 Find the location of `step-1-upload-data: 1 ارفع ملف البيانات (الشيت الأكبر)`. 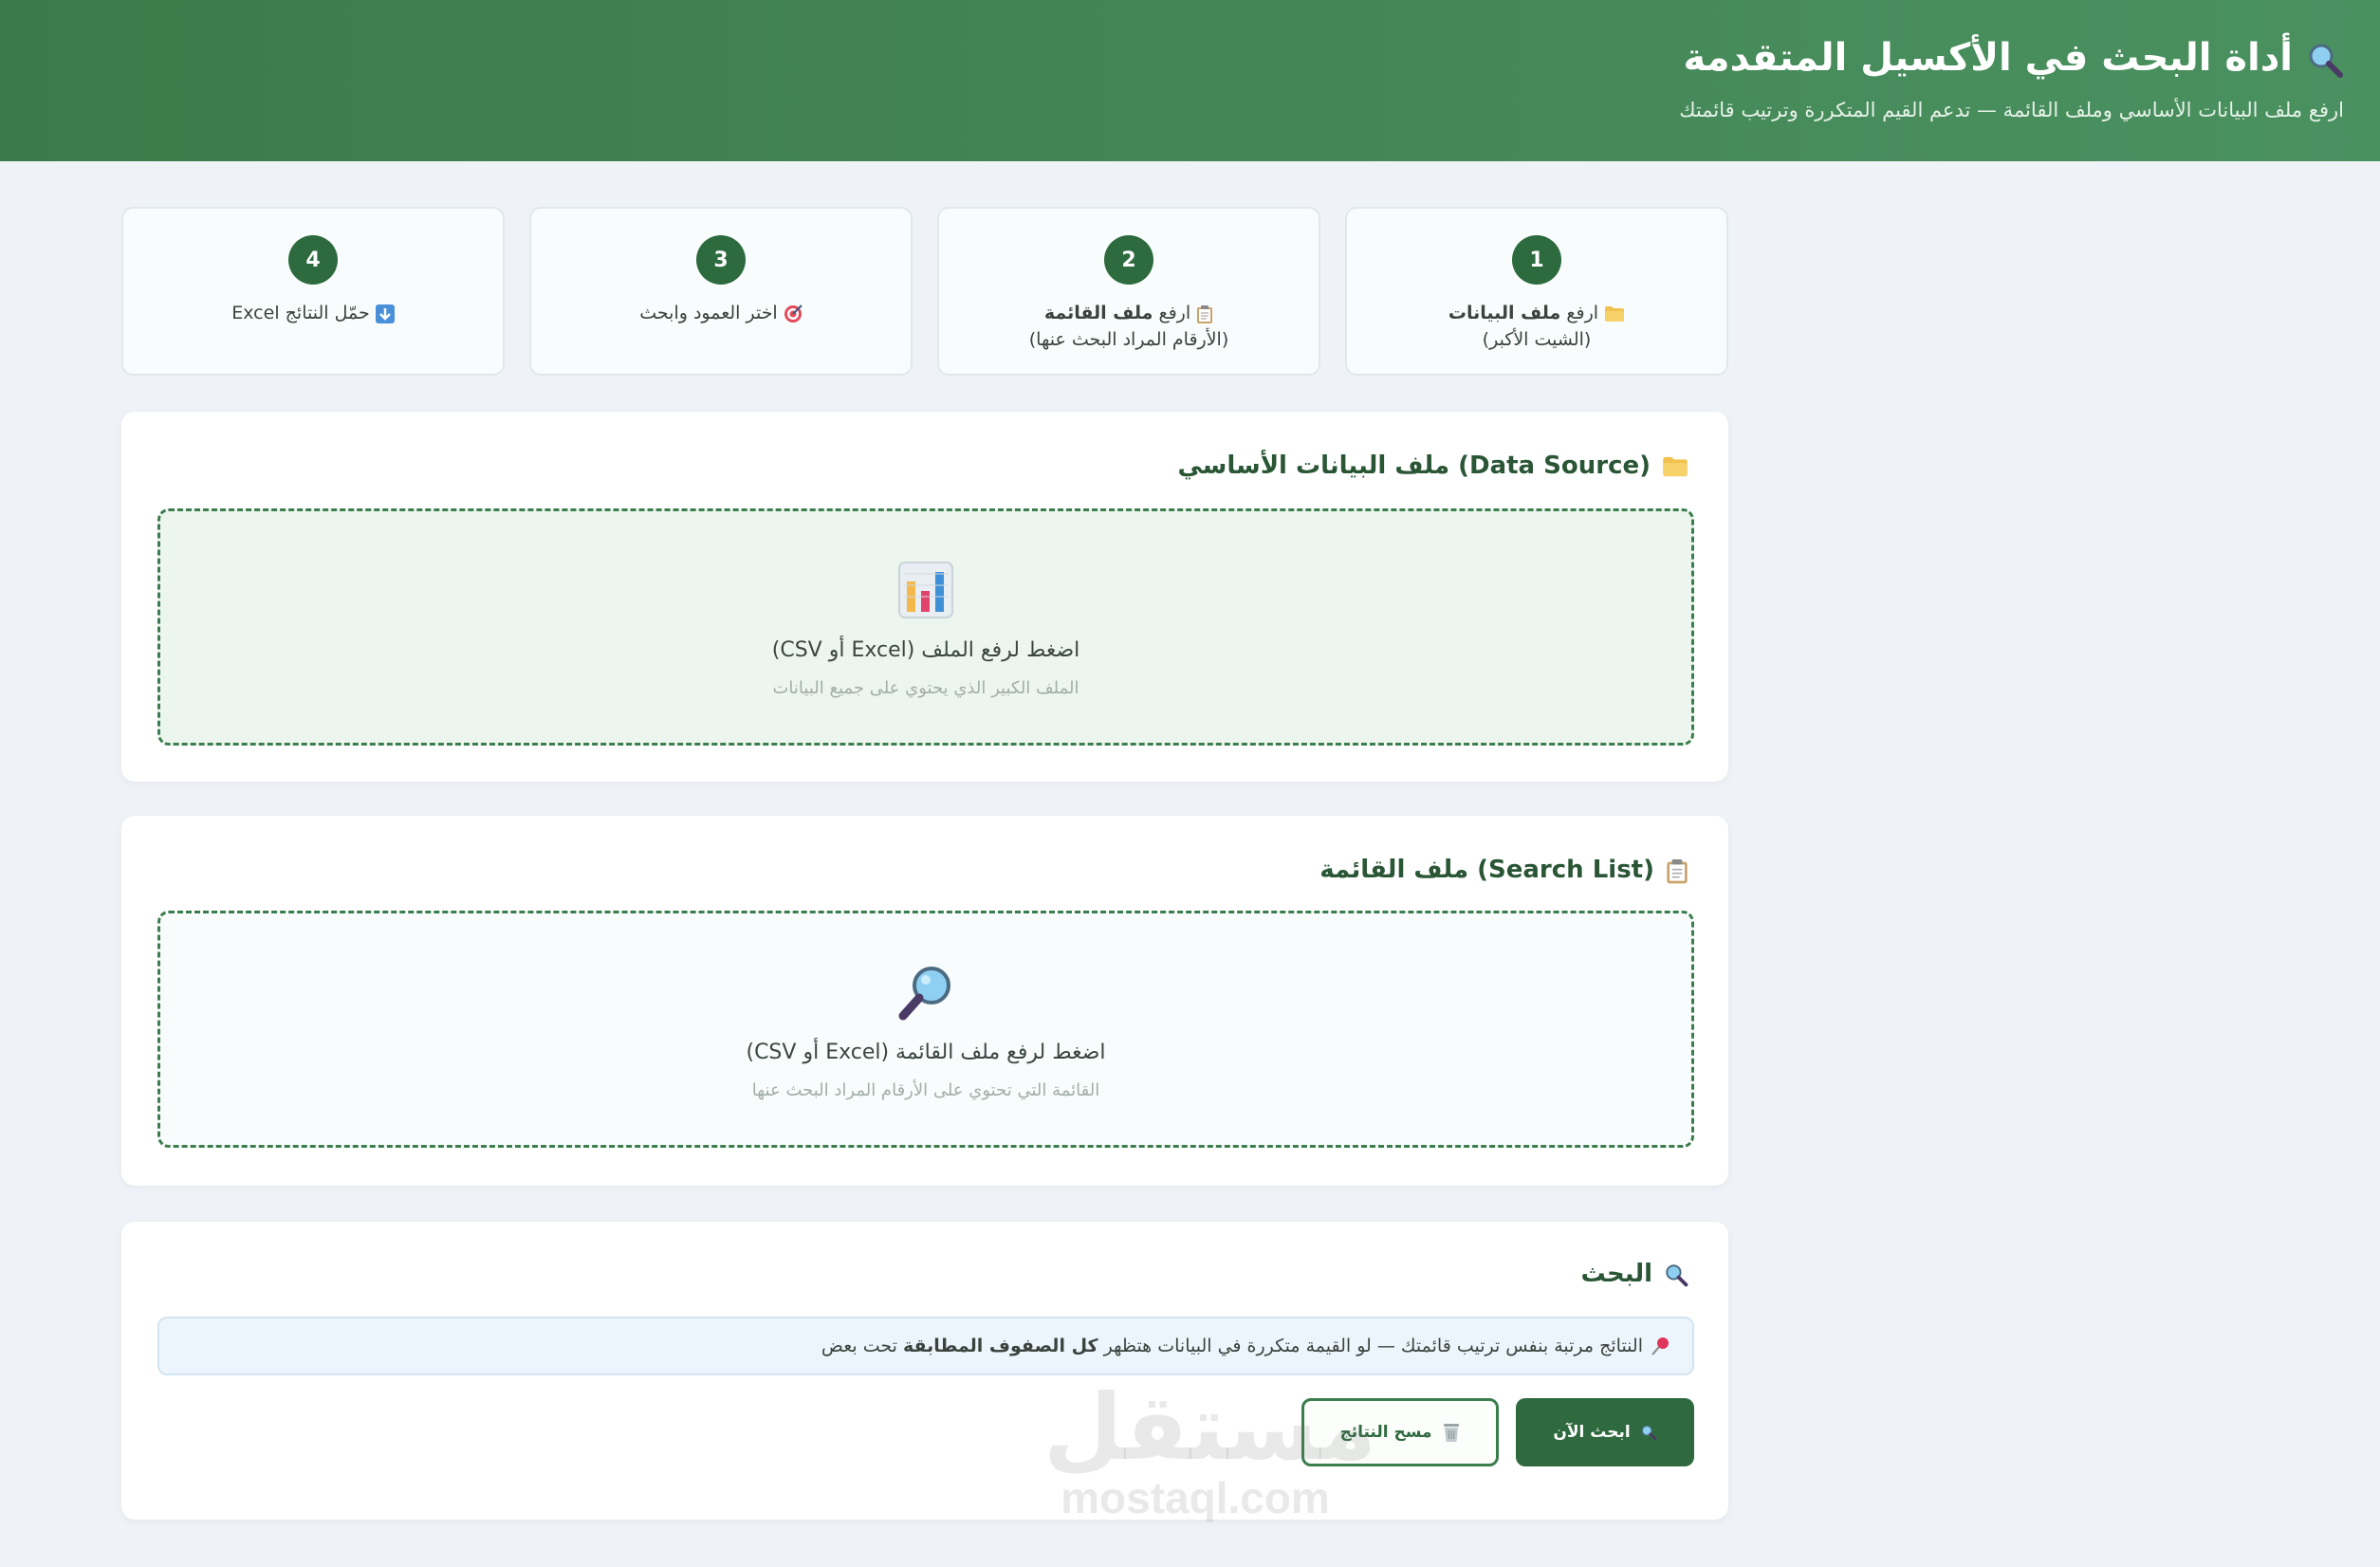

step-1-upload-data: 1 ارفع ملف البيانات (الشيت الأكبر) is located at coordinates (1536, 291).